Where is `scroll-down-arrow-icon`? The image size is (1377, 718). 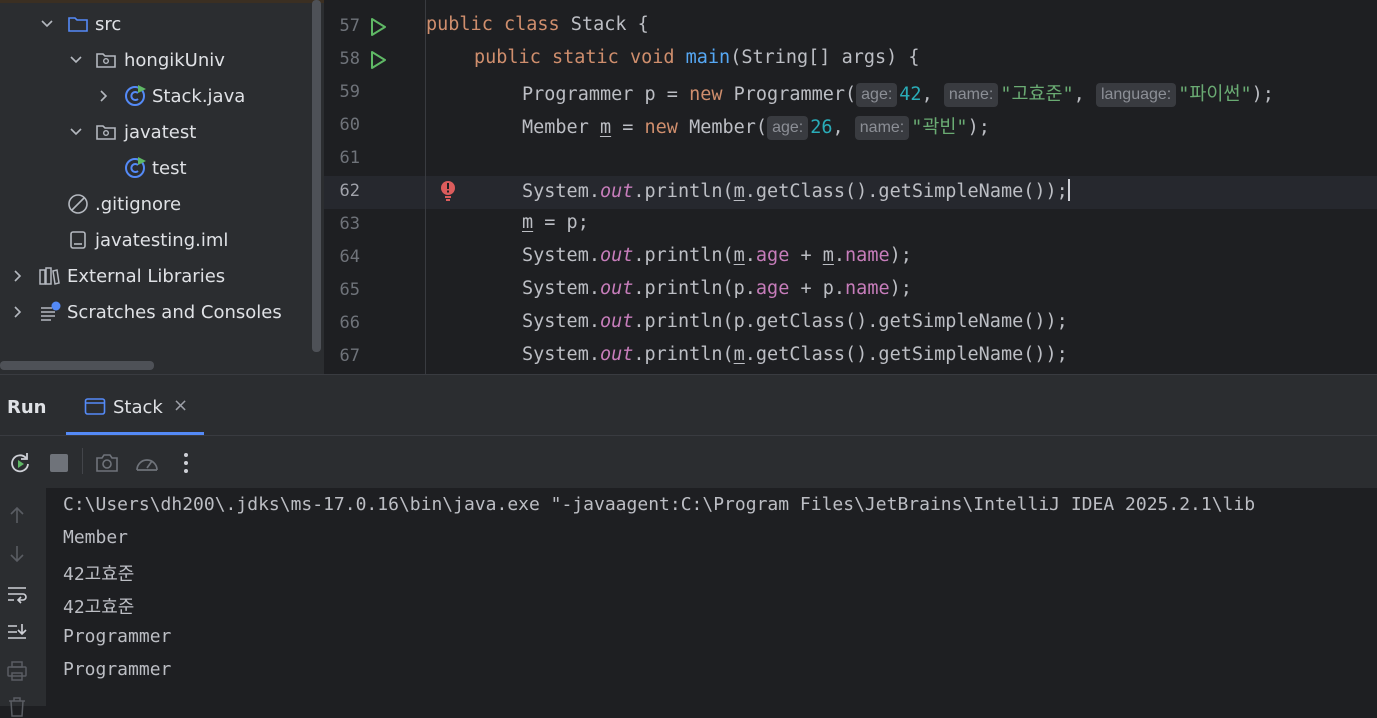
scroll-down-arrow-icon is located at coordinates (17, 554).